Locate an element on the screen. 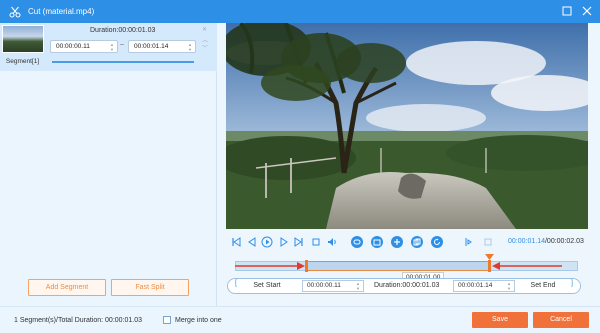 Image resolution: width=600 pixels, height=333 pixels. bracket-open-icon: [ is located at coordinates (236, 283).